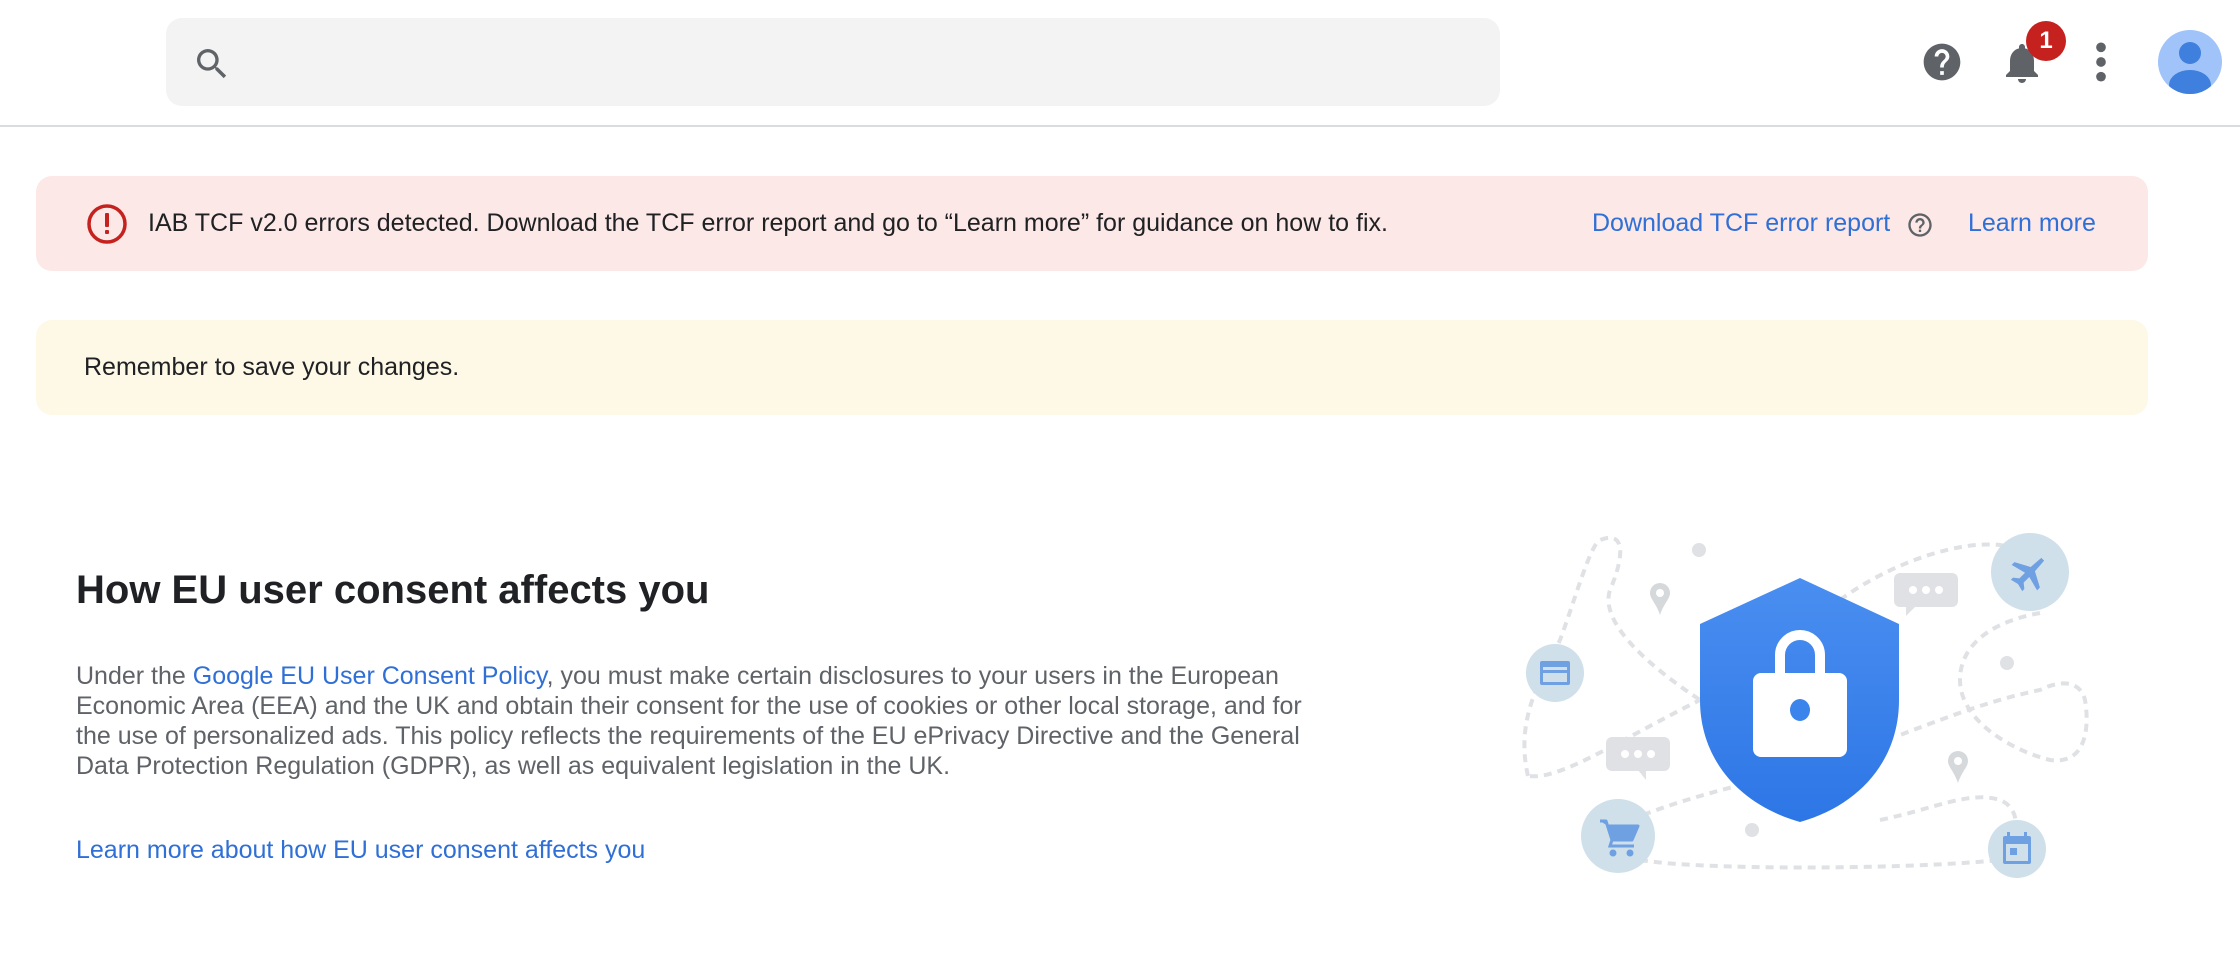 The width and height of the screenshot is (2240, 962). What do you see at coordinates (2017, 849) in the screenshot?
I see `calendar-icon` at bounding box center [2017, 849].